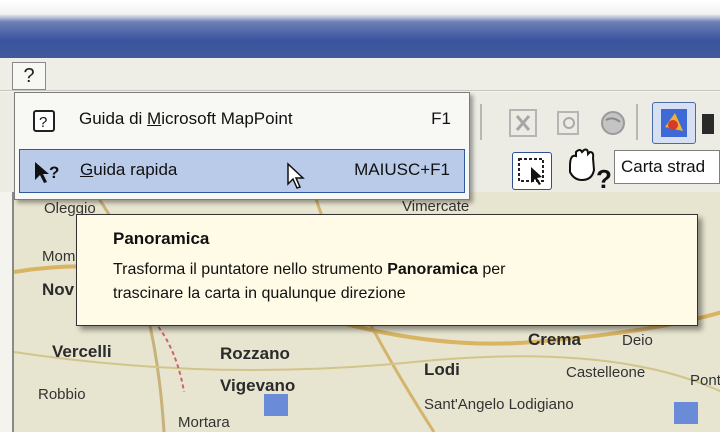  What do you see at coordinates (186, 118) in the screenshot?
I see `menu-item-label: Guida di Microsoft MapPoint` at bounding box center [186, 118].